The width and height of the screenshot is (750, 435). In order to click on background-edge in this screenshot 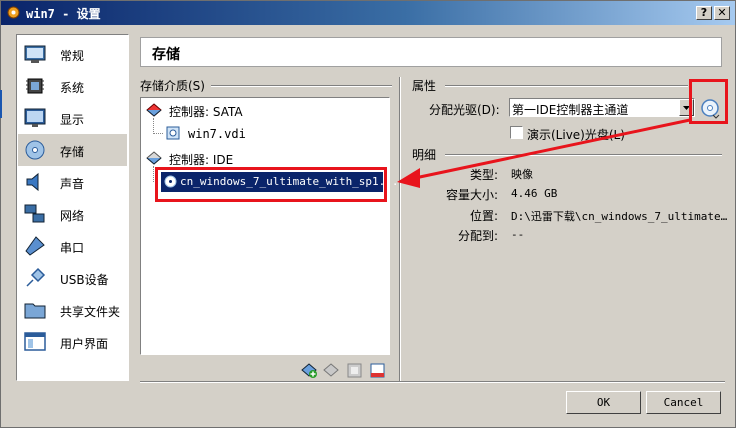, I will do `click(1, 104)`.